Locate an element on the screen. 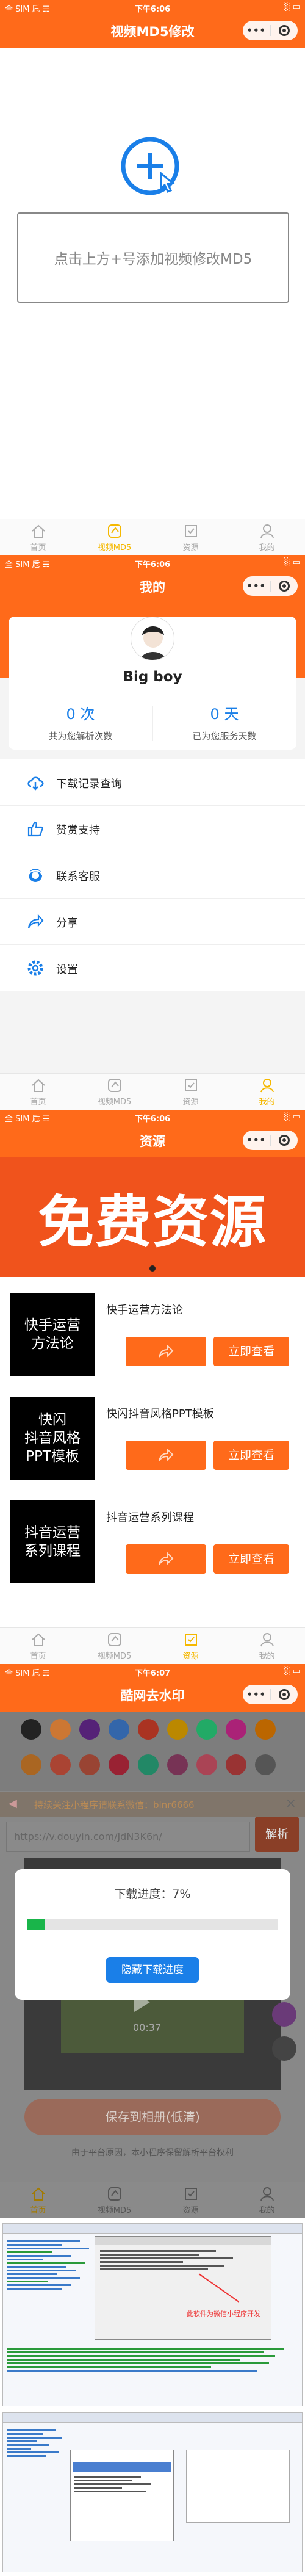 This screenshot has height=2576, width=305. download-progress-label: 下载进度：7% is located at coordinates (152, 1894).